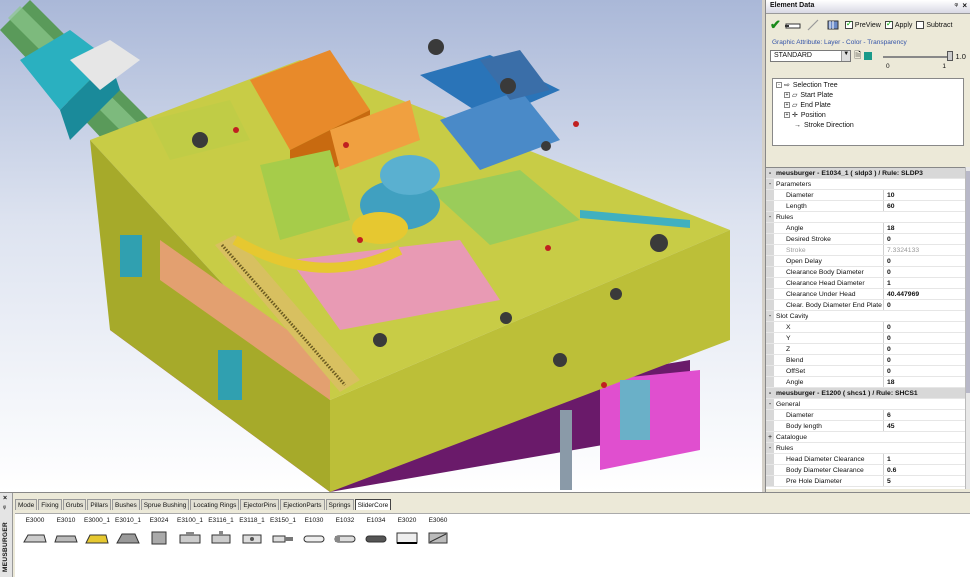  Describe the element at coordinates (97, 531) in the screenshot. I see `tool-e3000-1: E3000_1` at that location.